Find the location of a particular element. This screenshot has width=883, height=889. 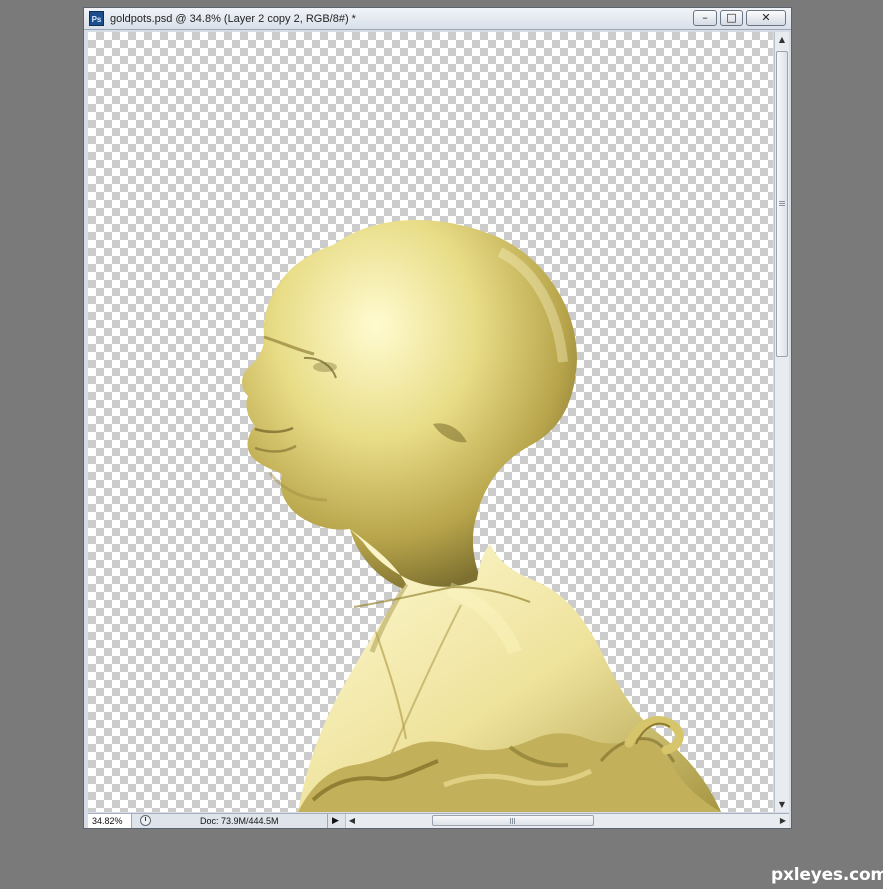

restore-icon: □ is located at coordinates (731, 17).